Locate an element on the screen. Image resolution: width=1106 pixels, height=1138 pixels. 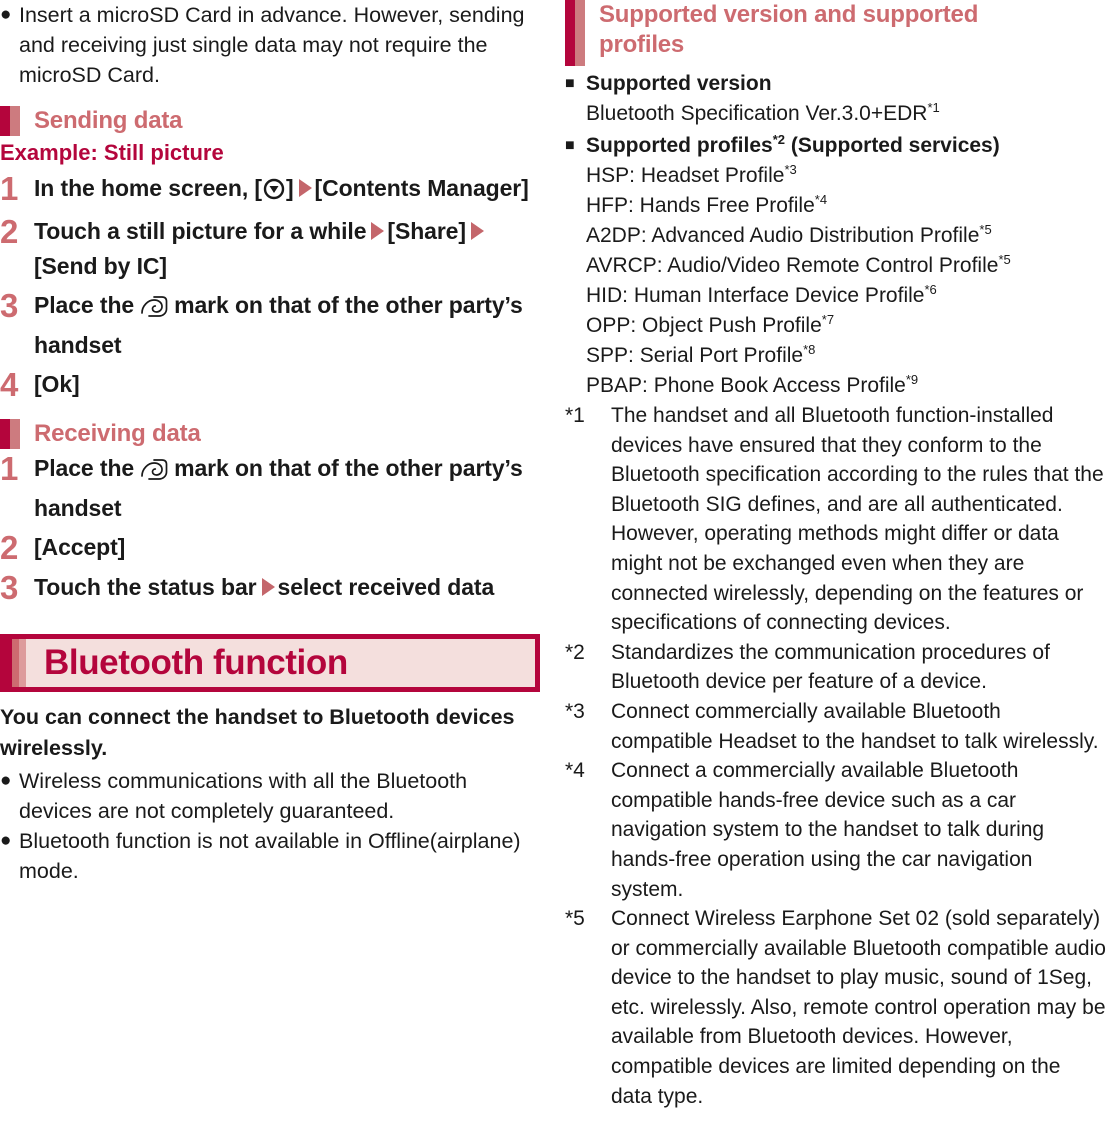
step-text-segment: In the home screen, [ is located at coordinates (148, 188).